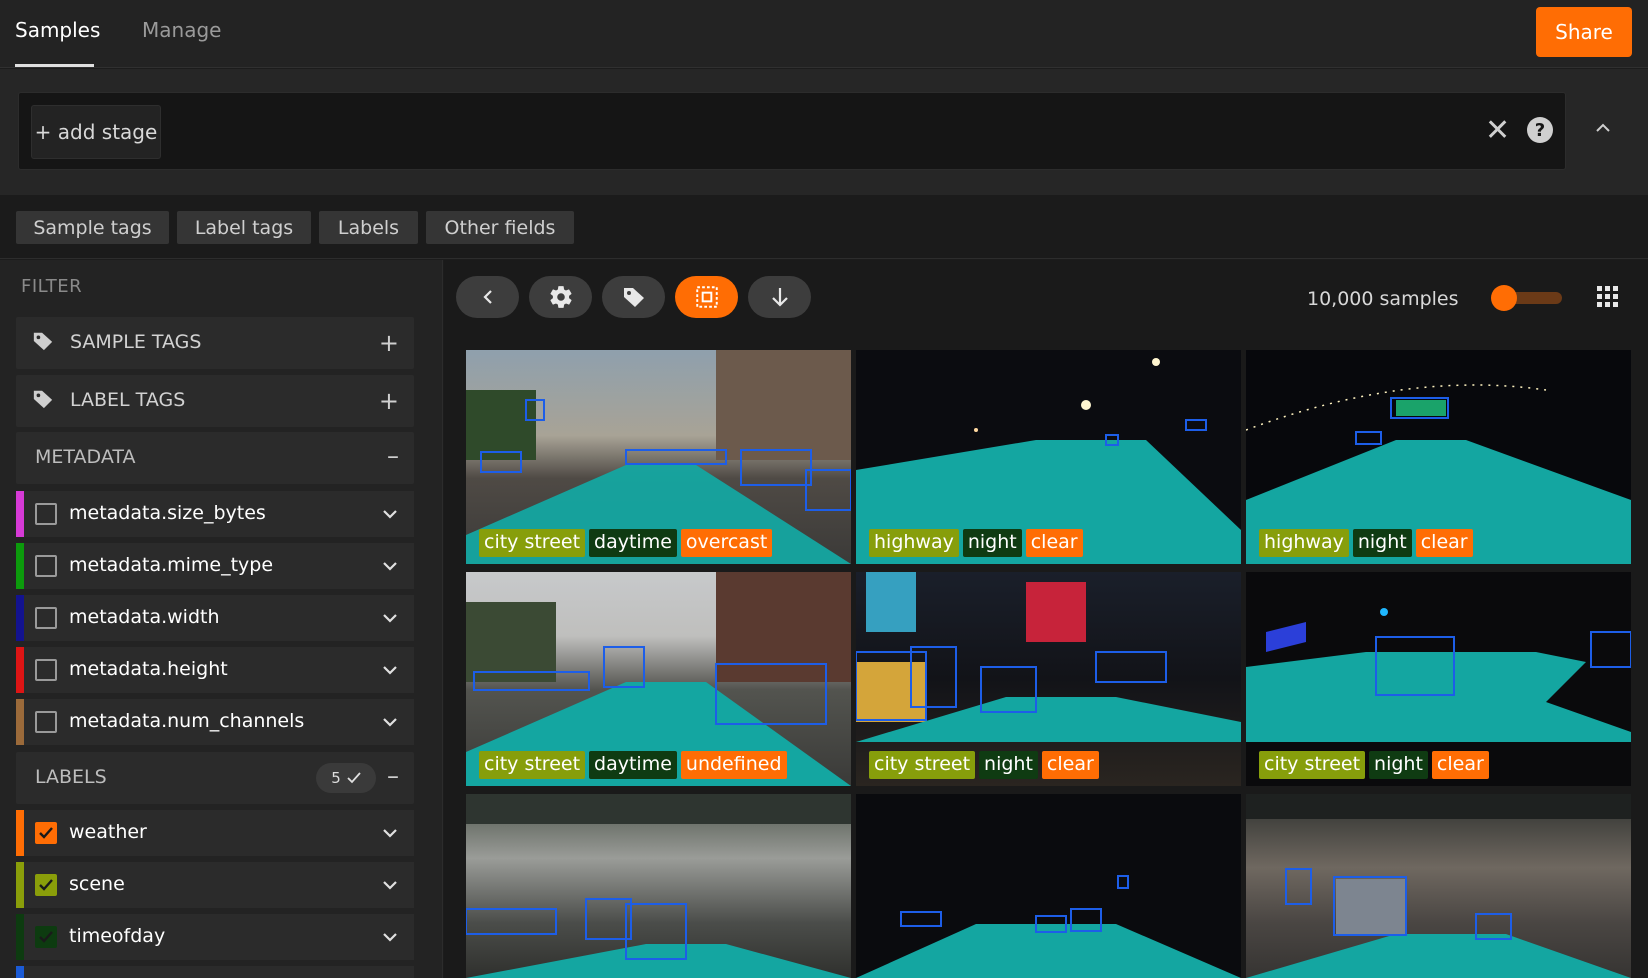 This screenshot has height=978, width=1648. I want to click on field-row-weather: weather, so click(215, 833).